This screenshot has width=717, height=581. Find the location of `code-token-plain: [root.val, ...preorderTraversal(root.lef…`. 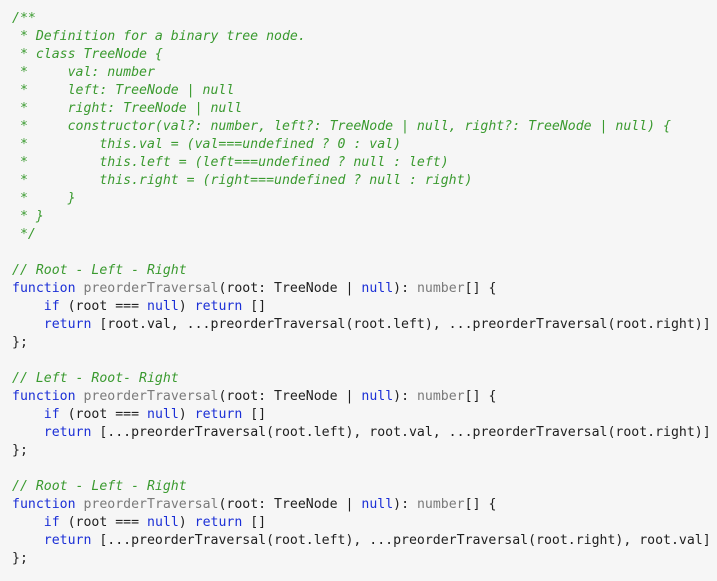

code-token-plain: [root.val, ...preorderTraversal(root.lef… is located at coordinates (401, 324).